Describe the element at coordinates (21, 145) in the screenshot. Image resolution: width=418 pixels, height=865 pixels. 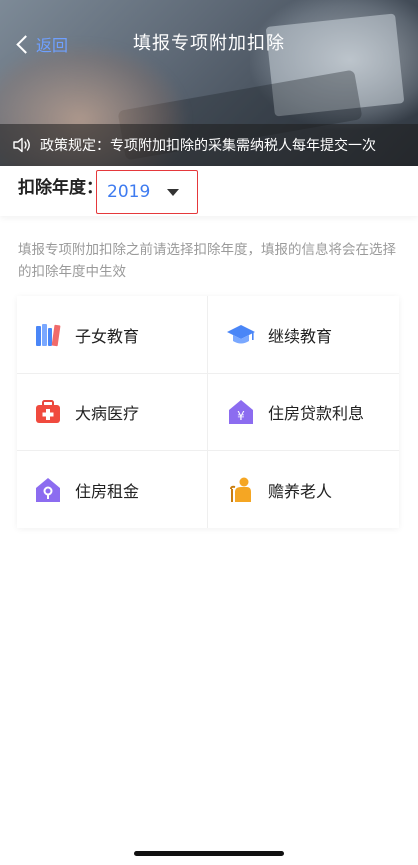
I see `speaker-icon` at that location.